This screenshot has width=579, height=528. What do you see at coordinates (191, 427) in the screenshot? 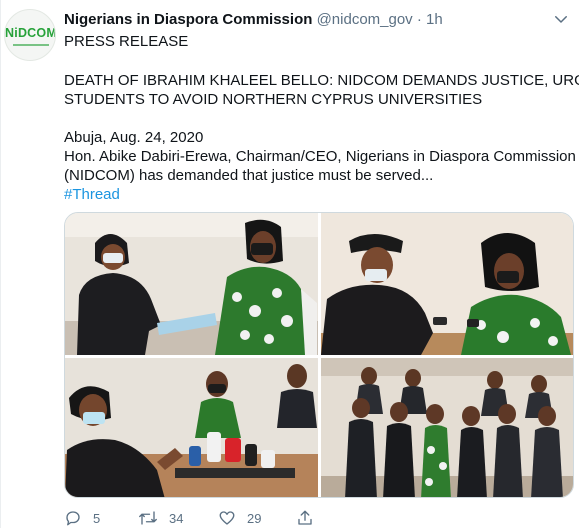
I see `photo-press-briefing` at bounding box center [191, 427].